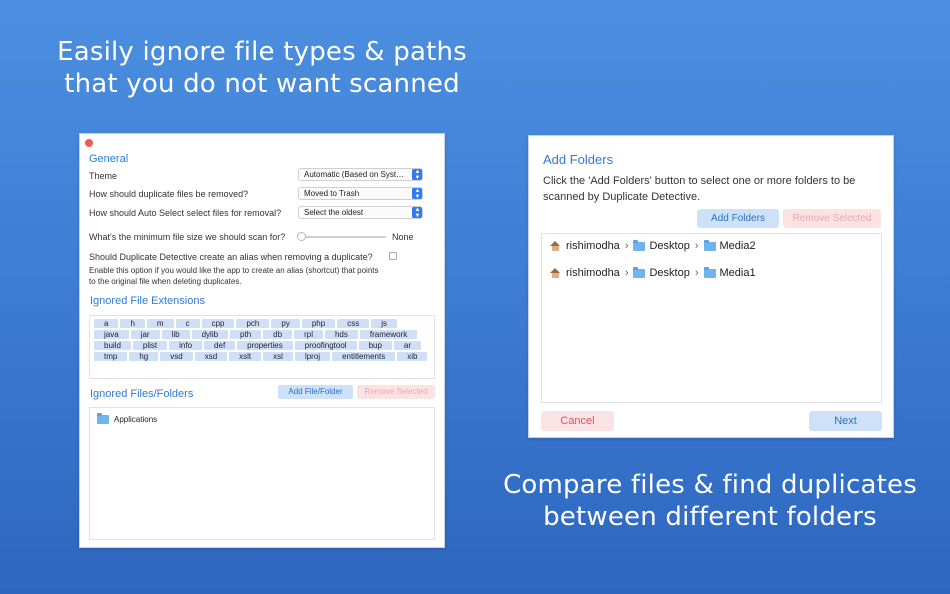 The width and height of the screenshot is (950, 594). I want to click on list-item: rishimodha › Desktop › Media1, so click(653, 272).